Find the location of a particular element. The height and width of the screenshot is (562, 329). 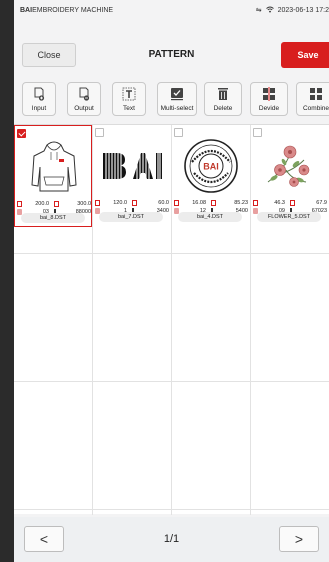

height-value: 300.0 is located at coordinates (84, 203).